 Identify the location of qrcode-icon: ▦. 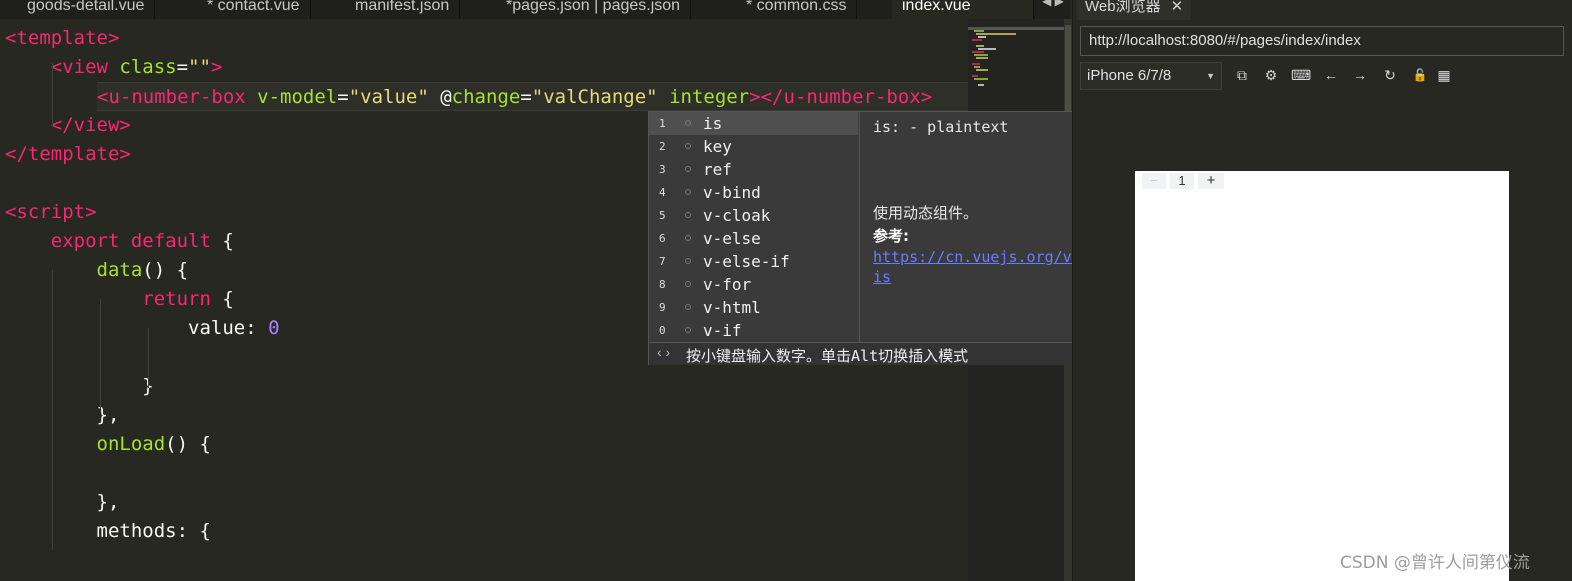
(1444, 75).